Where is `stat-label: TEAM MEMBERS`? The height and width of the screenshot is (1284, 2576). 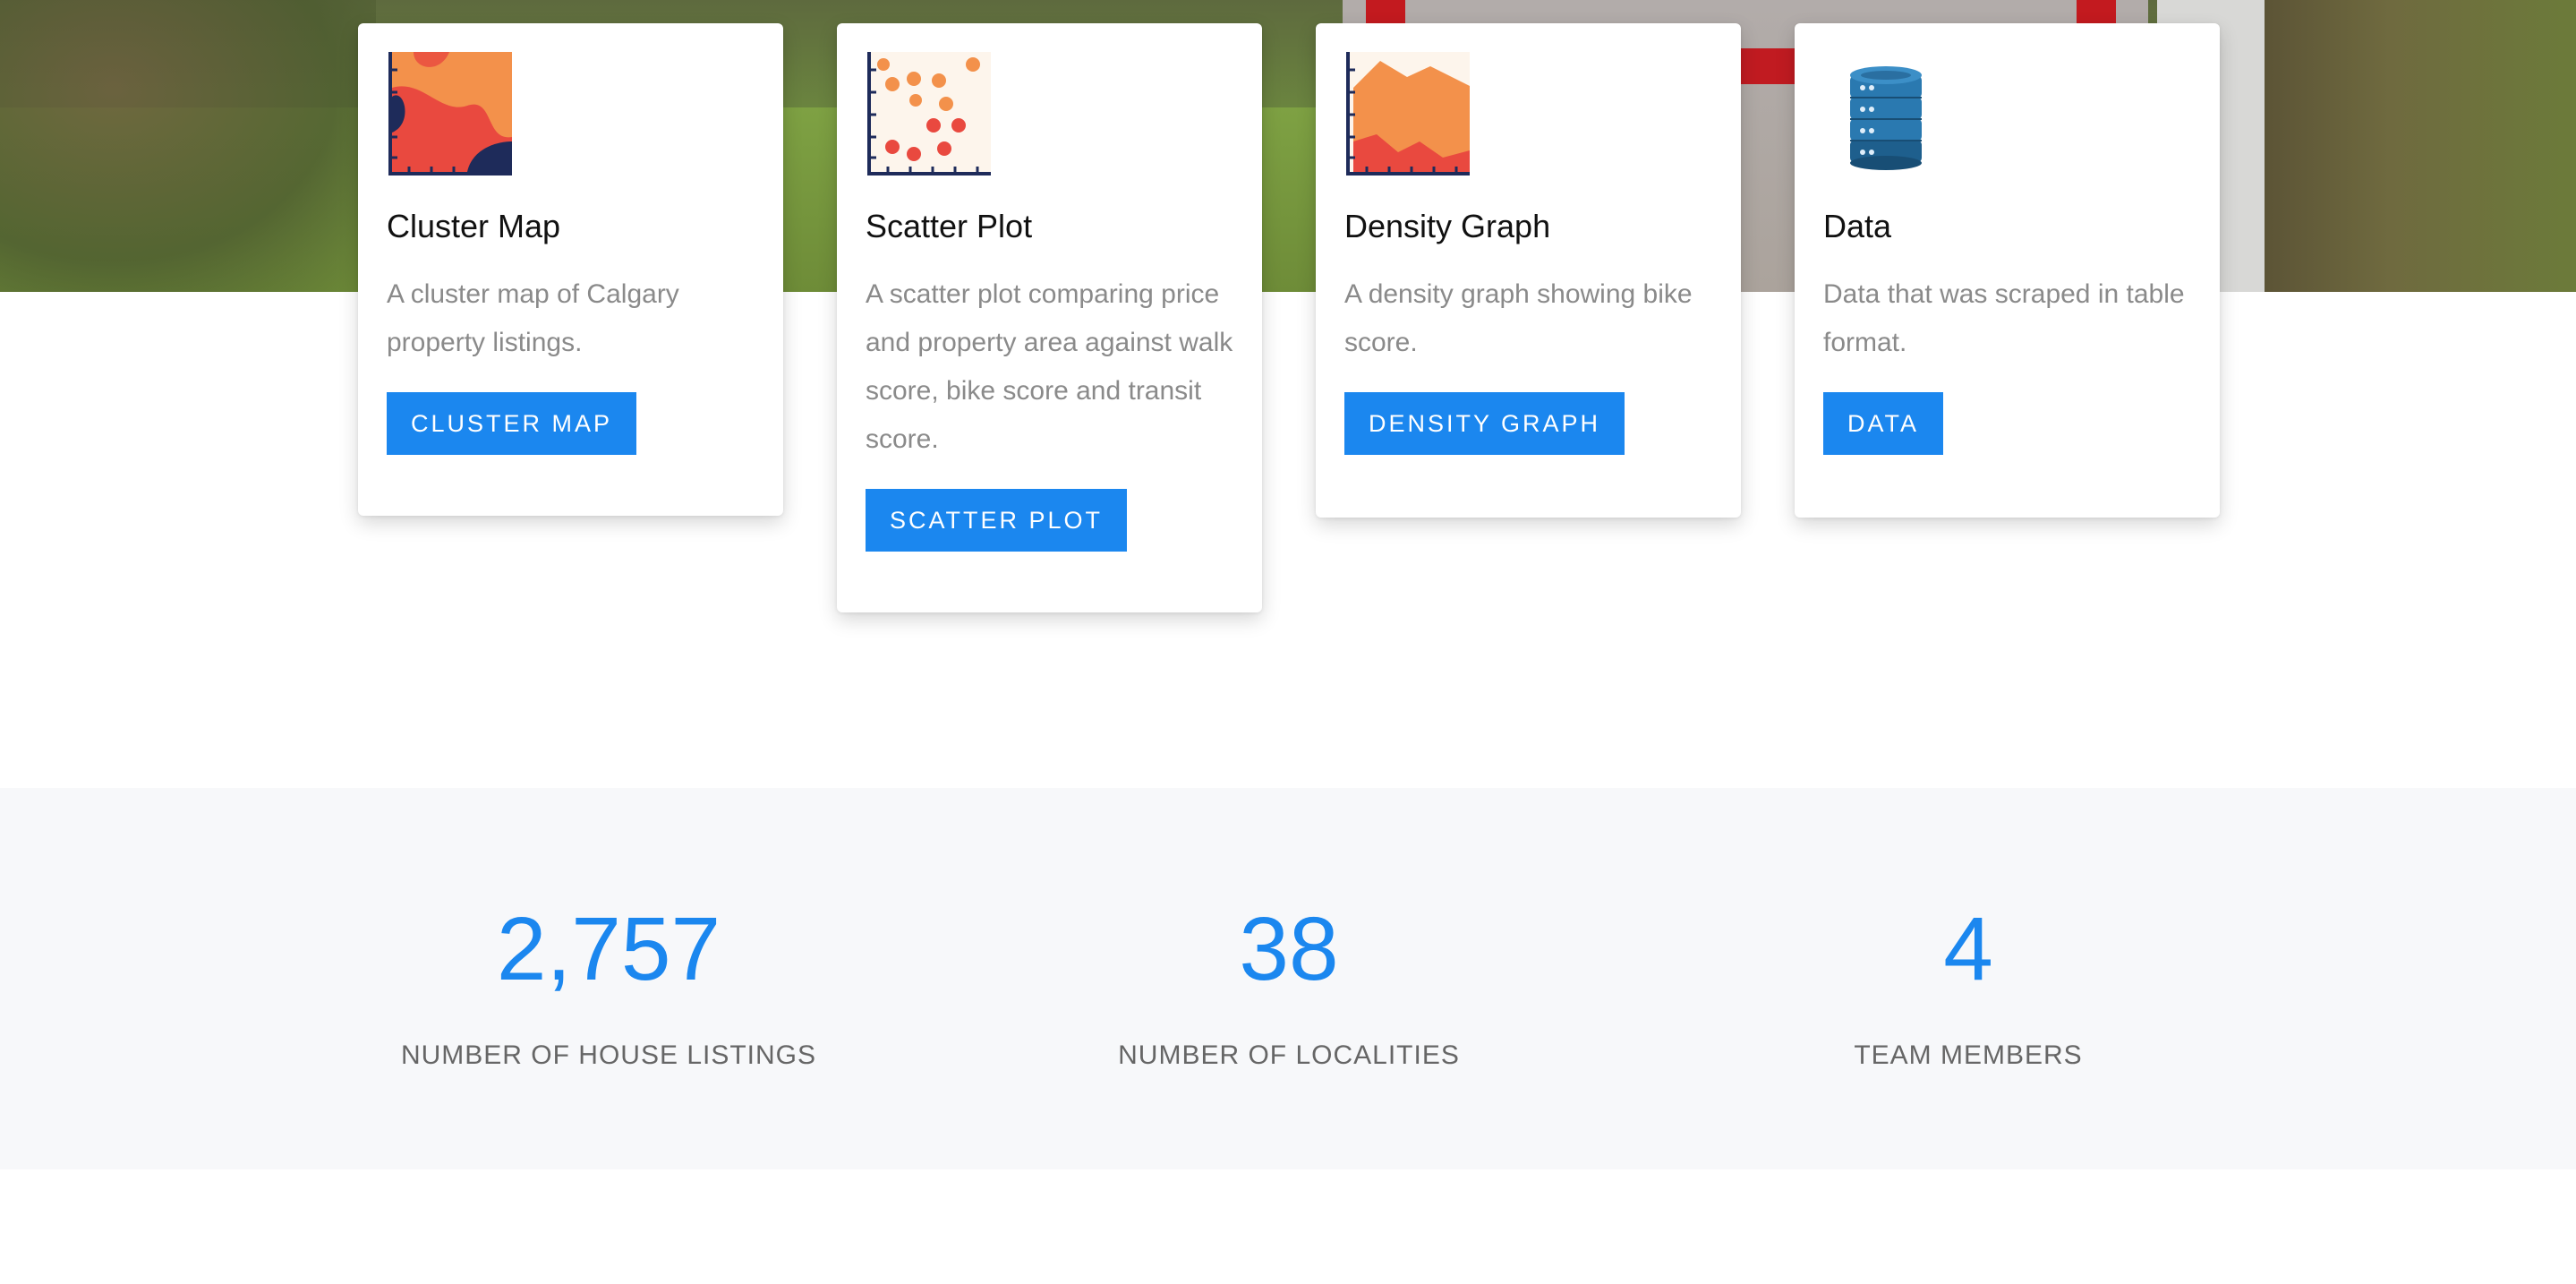 stat-label: TEAM MEMBERS is located at coordinates (1968, 1055).